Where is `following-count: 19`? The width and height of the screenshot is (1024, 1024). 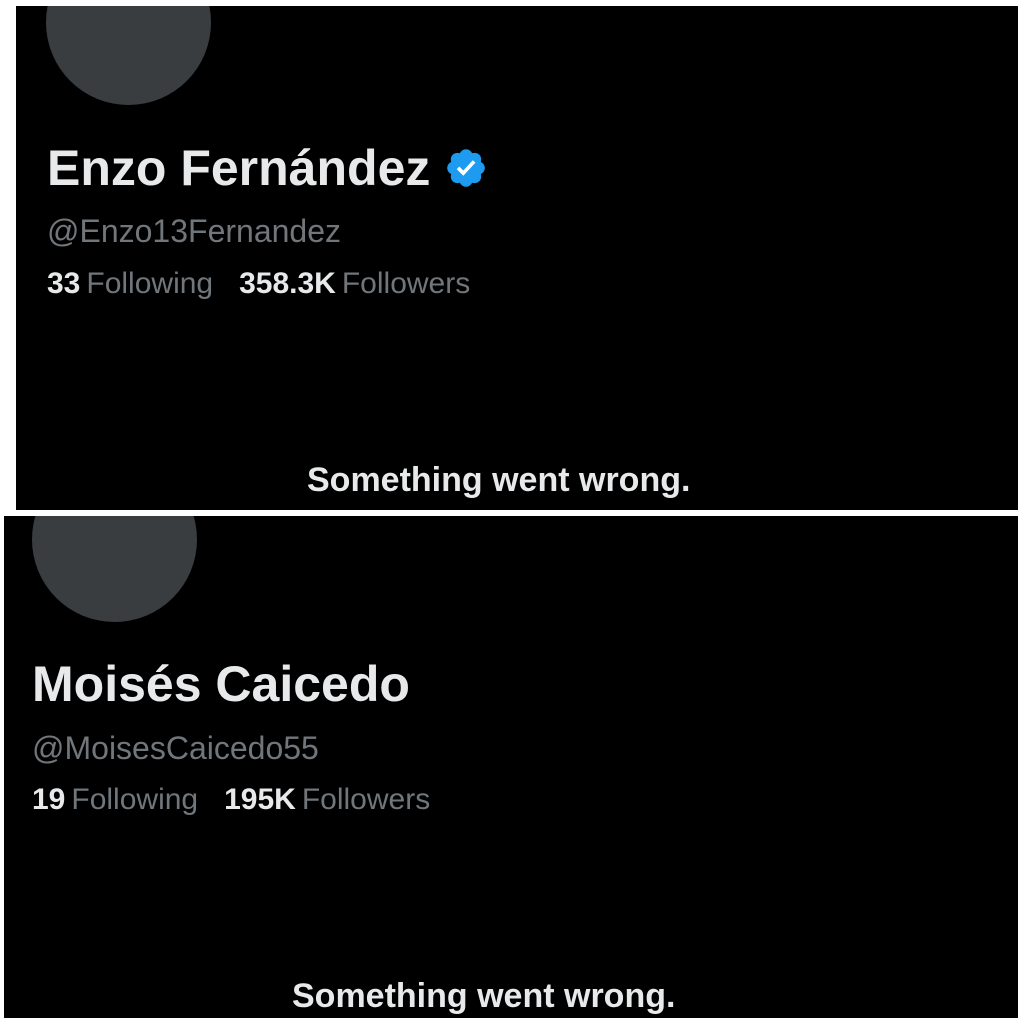 following-count: 19 is located at coordinates (49, 799).